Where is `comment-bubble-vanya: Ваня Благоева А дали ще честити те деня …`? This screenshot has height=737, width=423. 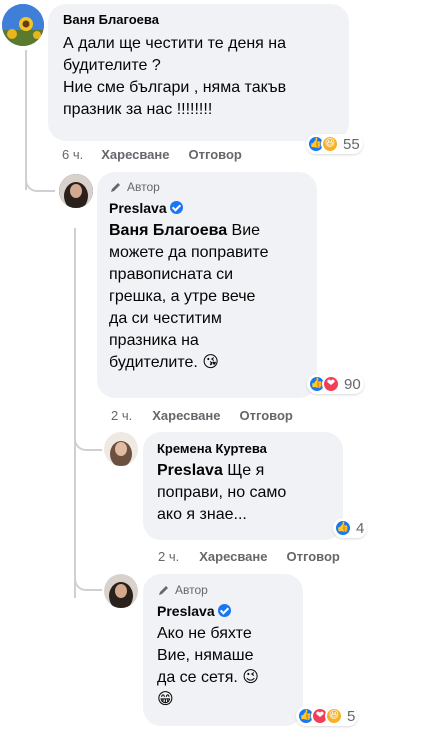 comment-bubble-vanya: Ваня Благоева А дали ще честити те деня … is located at coordinates (198, 72).